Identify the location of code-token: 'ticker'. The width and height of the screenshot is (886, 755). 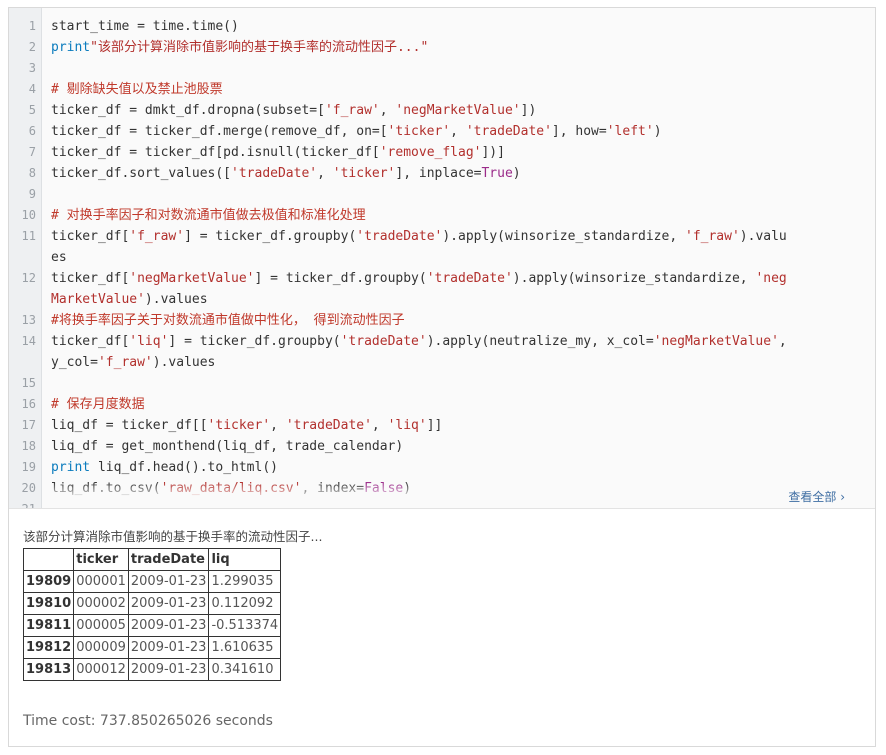
(419, 131).